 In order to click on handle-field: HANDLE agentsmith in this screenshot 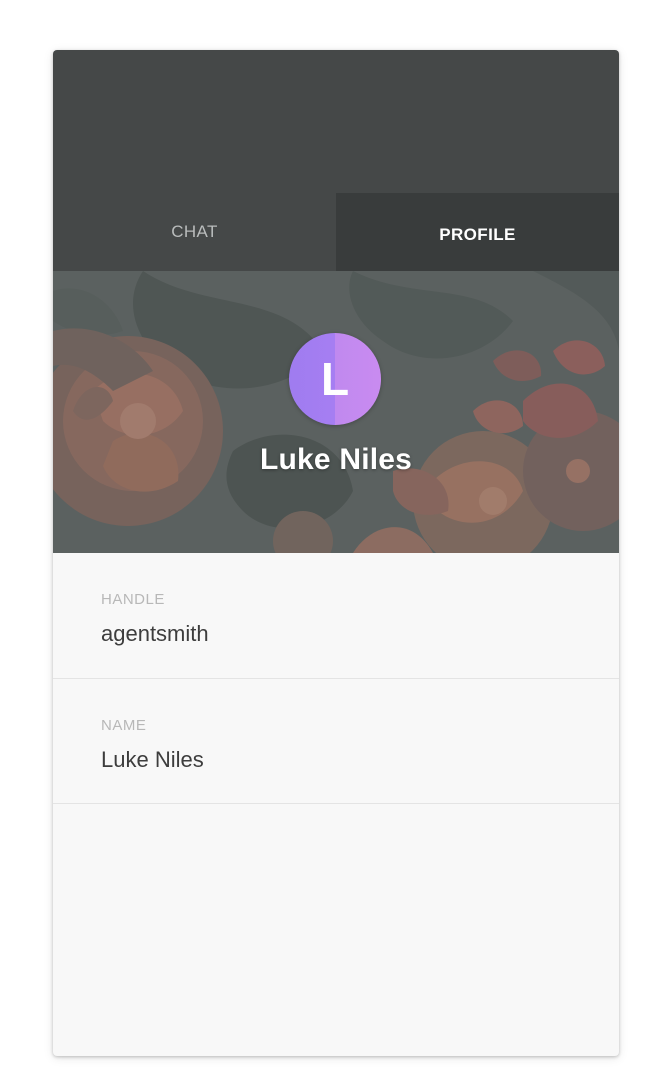, I will do `click(336, 616)`.